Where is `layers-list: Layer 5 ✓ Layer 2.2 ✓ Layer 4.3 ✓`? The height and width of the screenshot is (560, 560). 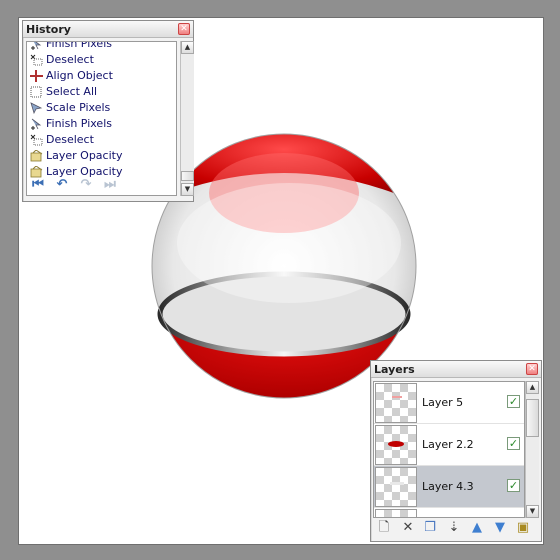
layers-list: Layer 5 ✓ Layer 2.2 ✓ Layer 4.3 ✓ is located at coordinates (449, 449).